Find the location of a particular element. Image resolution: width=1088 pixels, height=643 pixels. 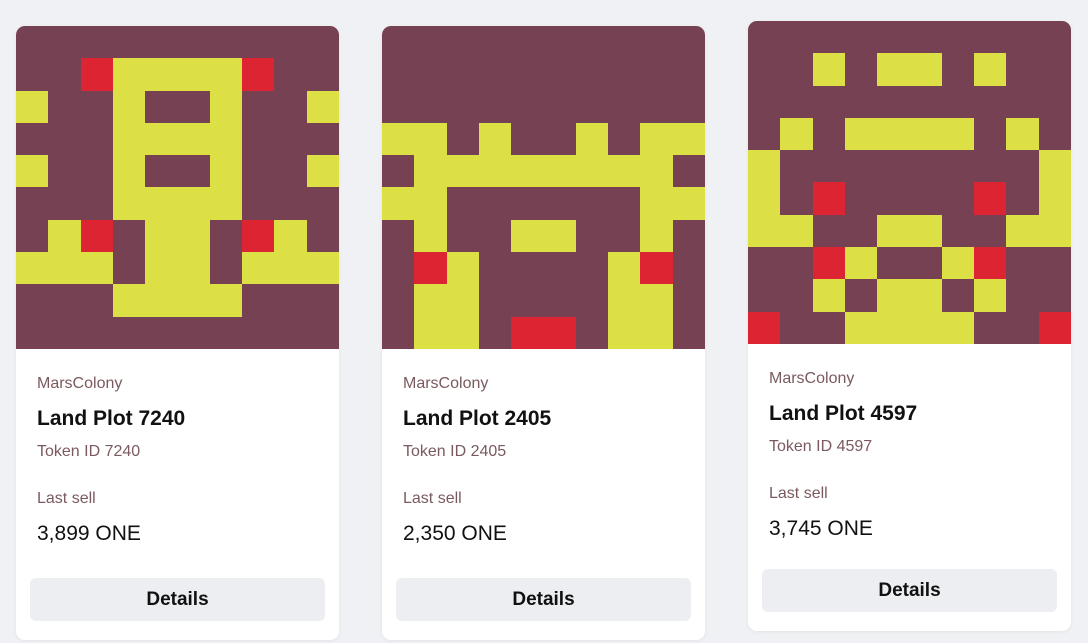

card-title: Land Plot 2405 is located at coordinates (477, 418).